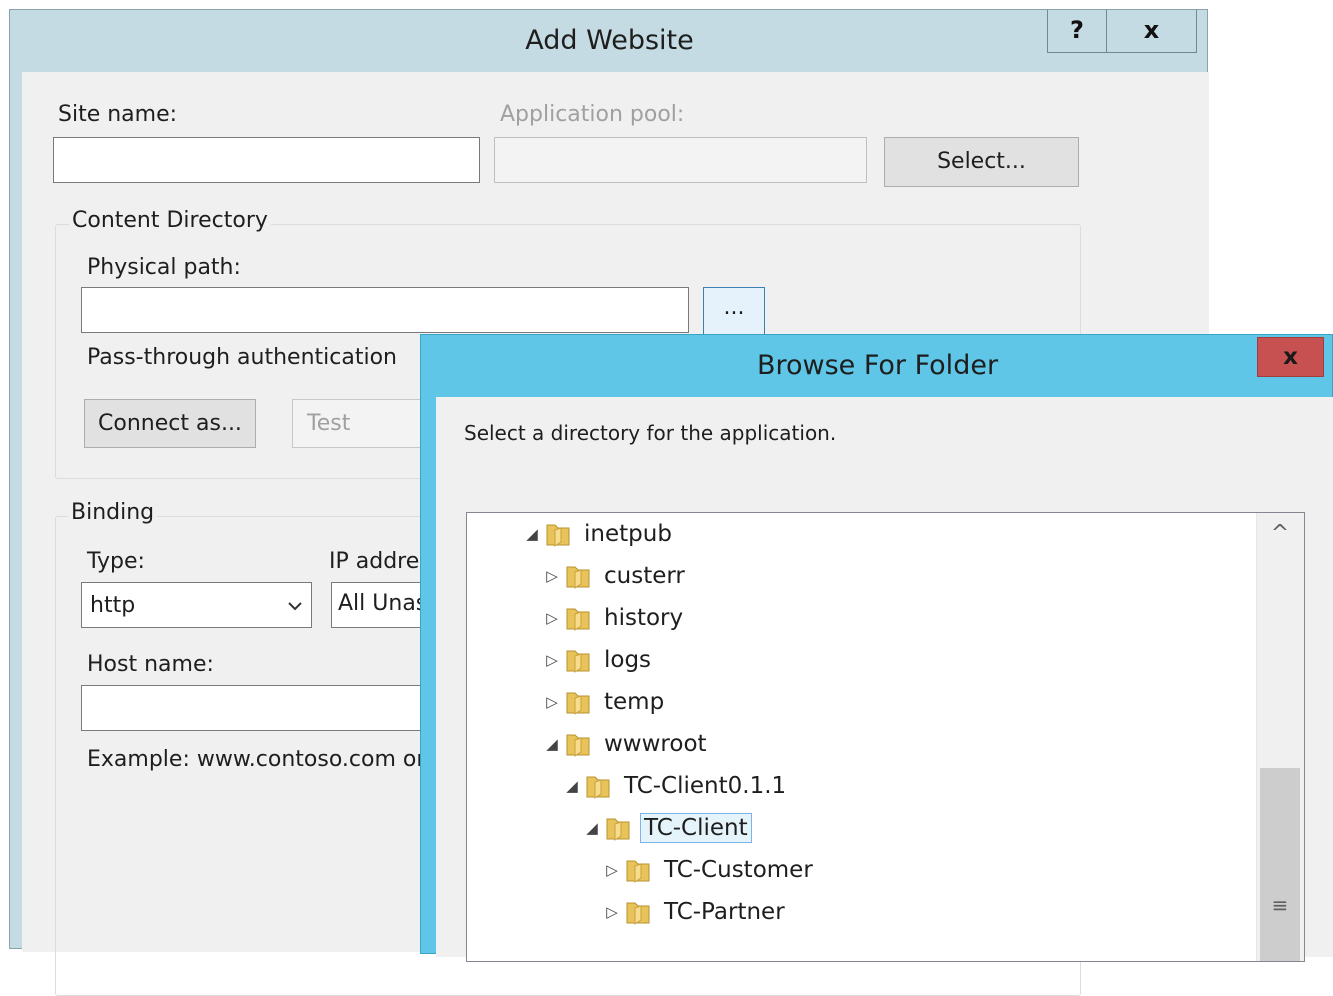  I want to click on tree-node-label: TC-Partner, so click(724, 912).